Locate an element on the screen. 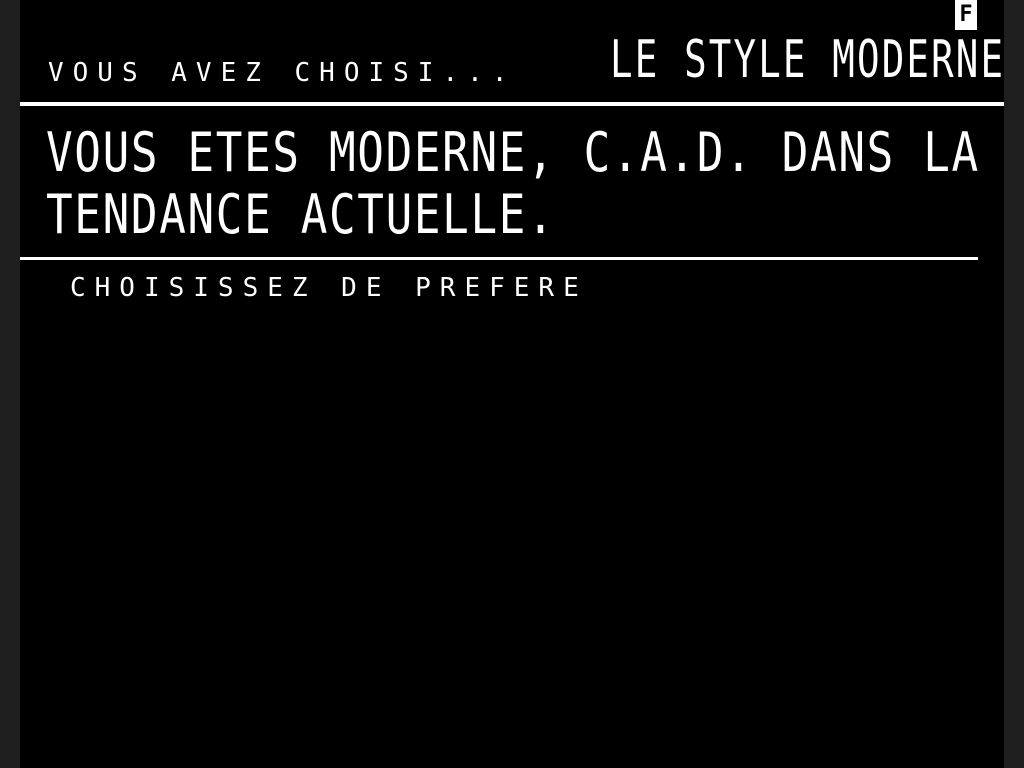 The image size is (1024, 768). message-divider is located at coordinates (499, 258).